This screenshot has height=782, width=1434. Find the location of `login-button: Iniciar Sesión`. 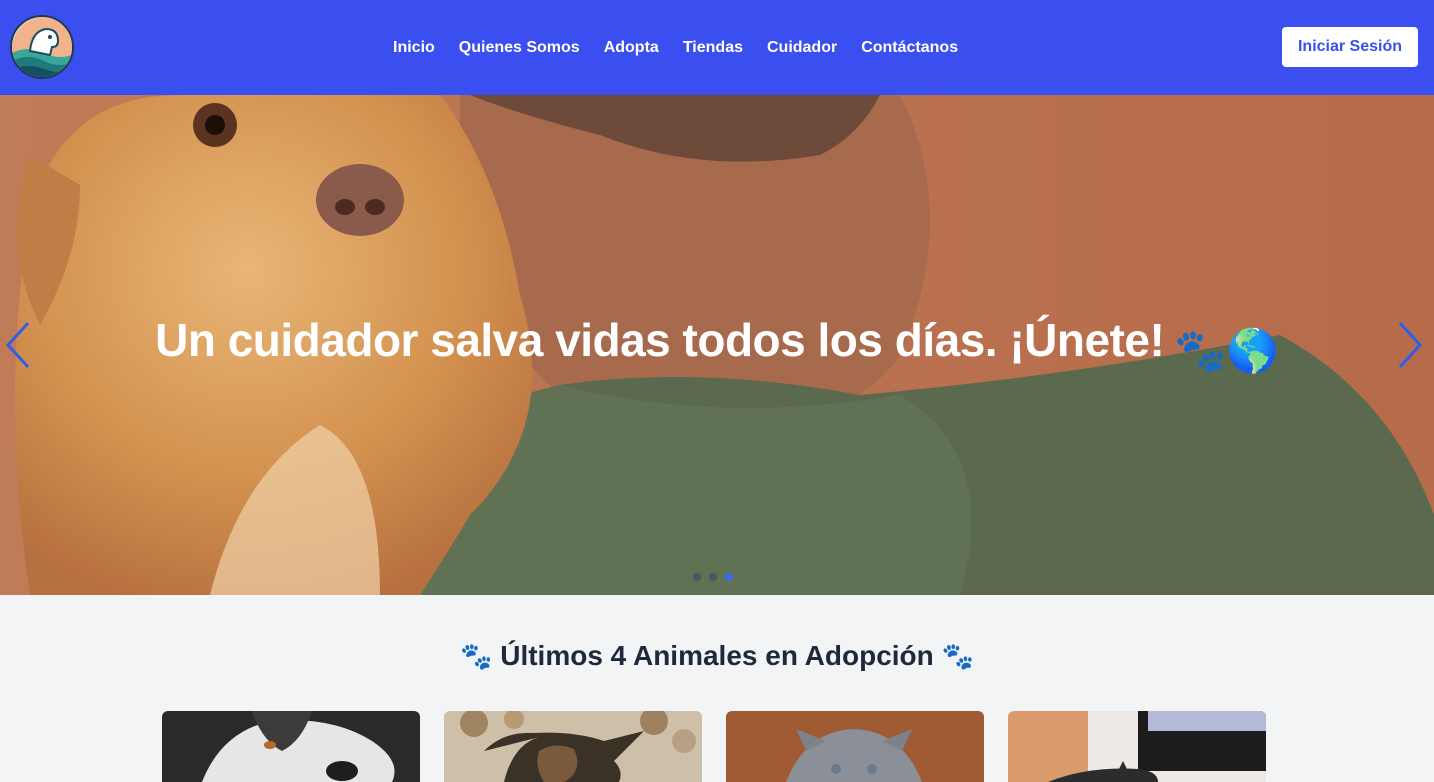

login-button: Iniciar Sesión is located at coordinates (1350, 47).